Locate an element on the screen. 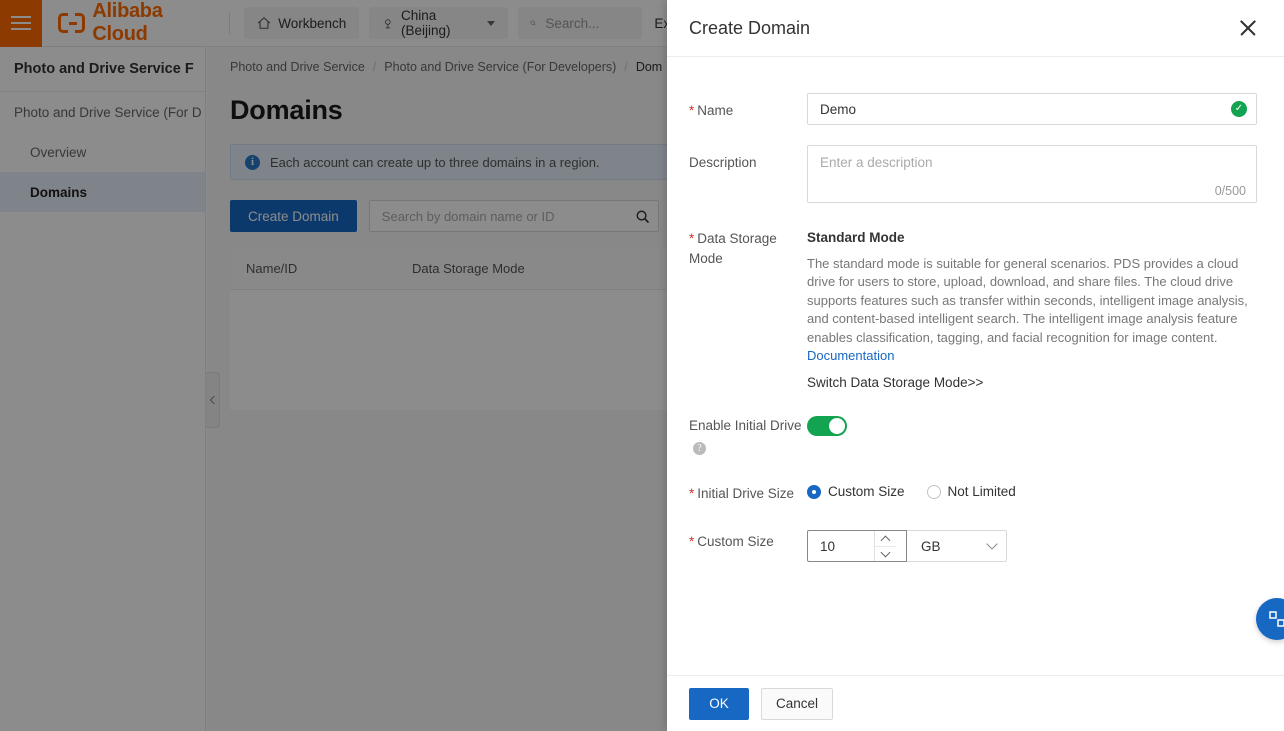 Image resolution: width=1284 pixels, height=731 pixels. label-initial-drive-size: * Initial Drive Size is located at coordinates (742, 494).